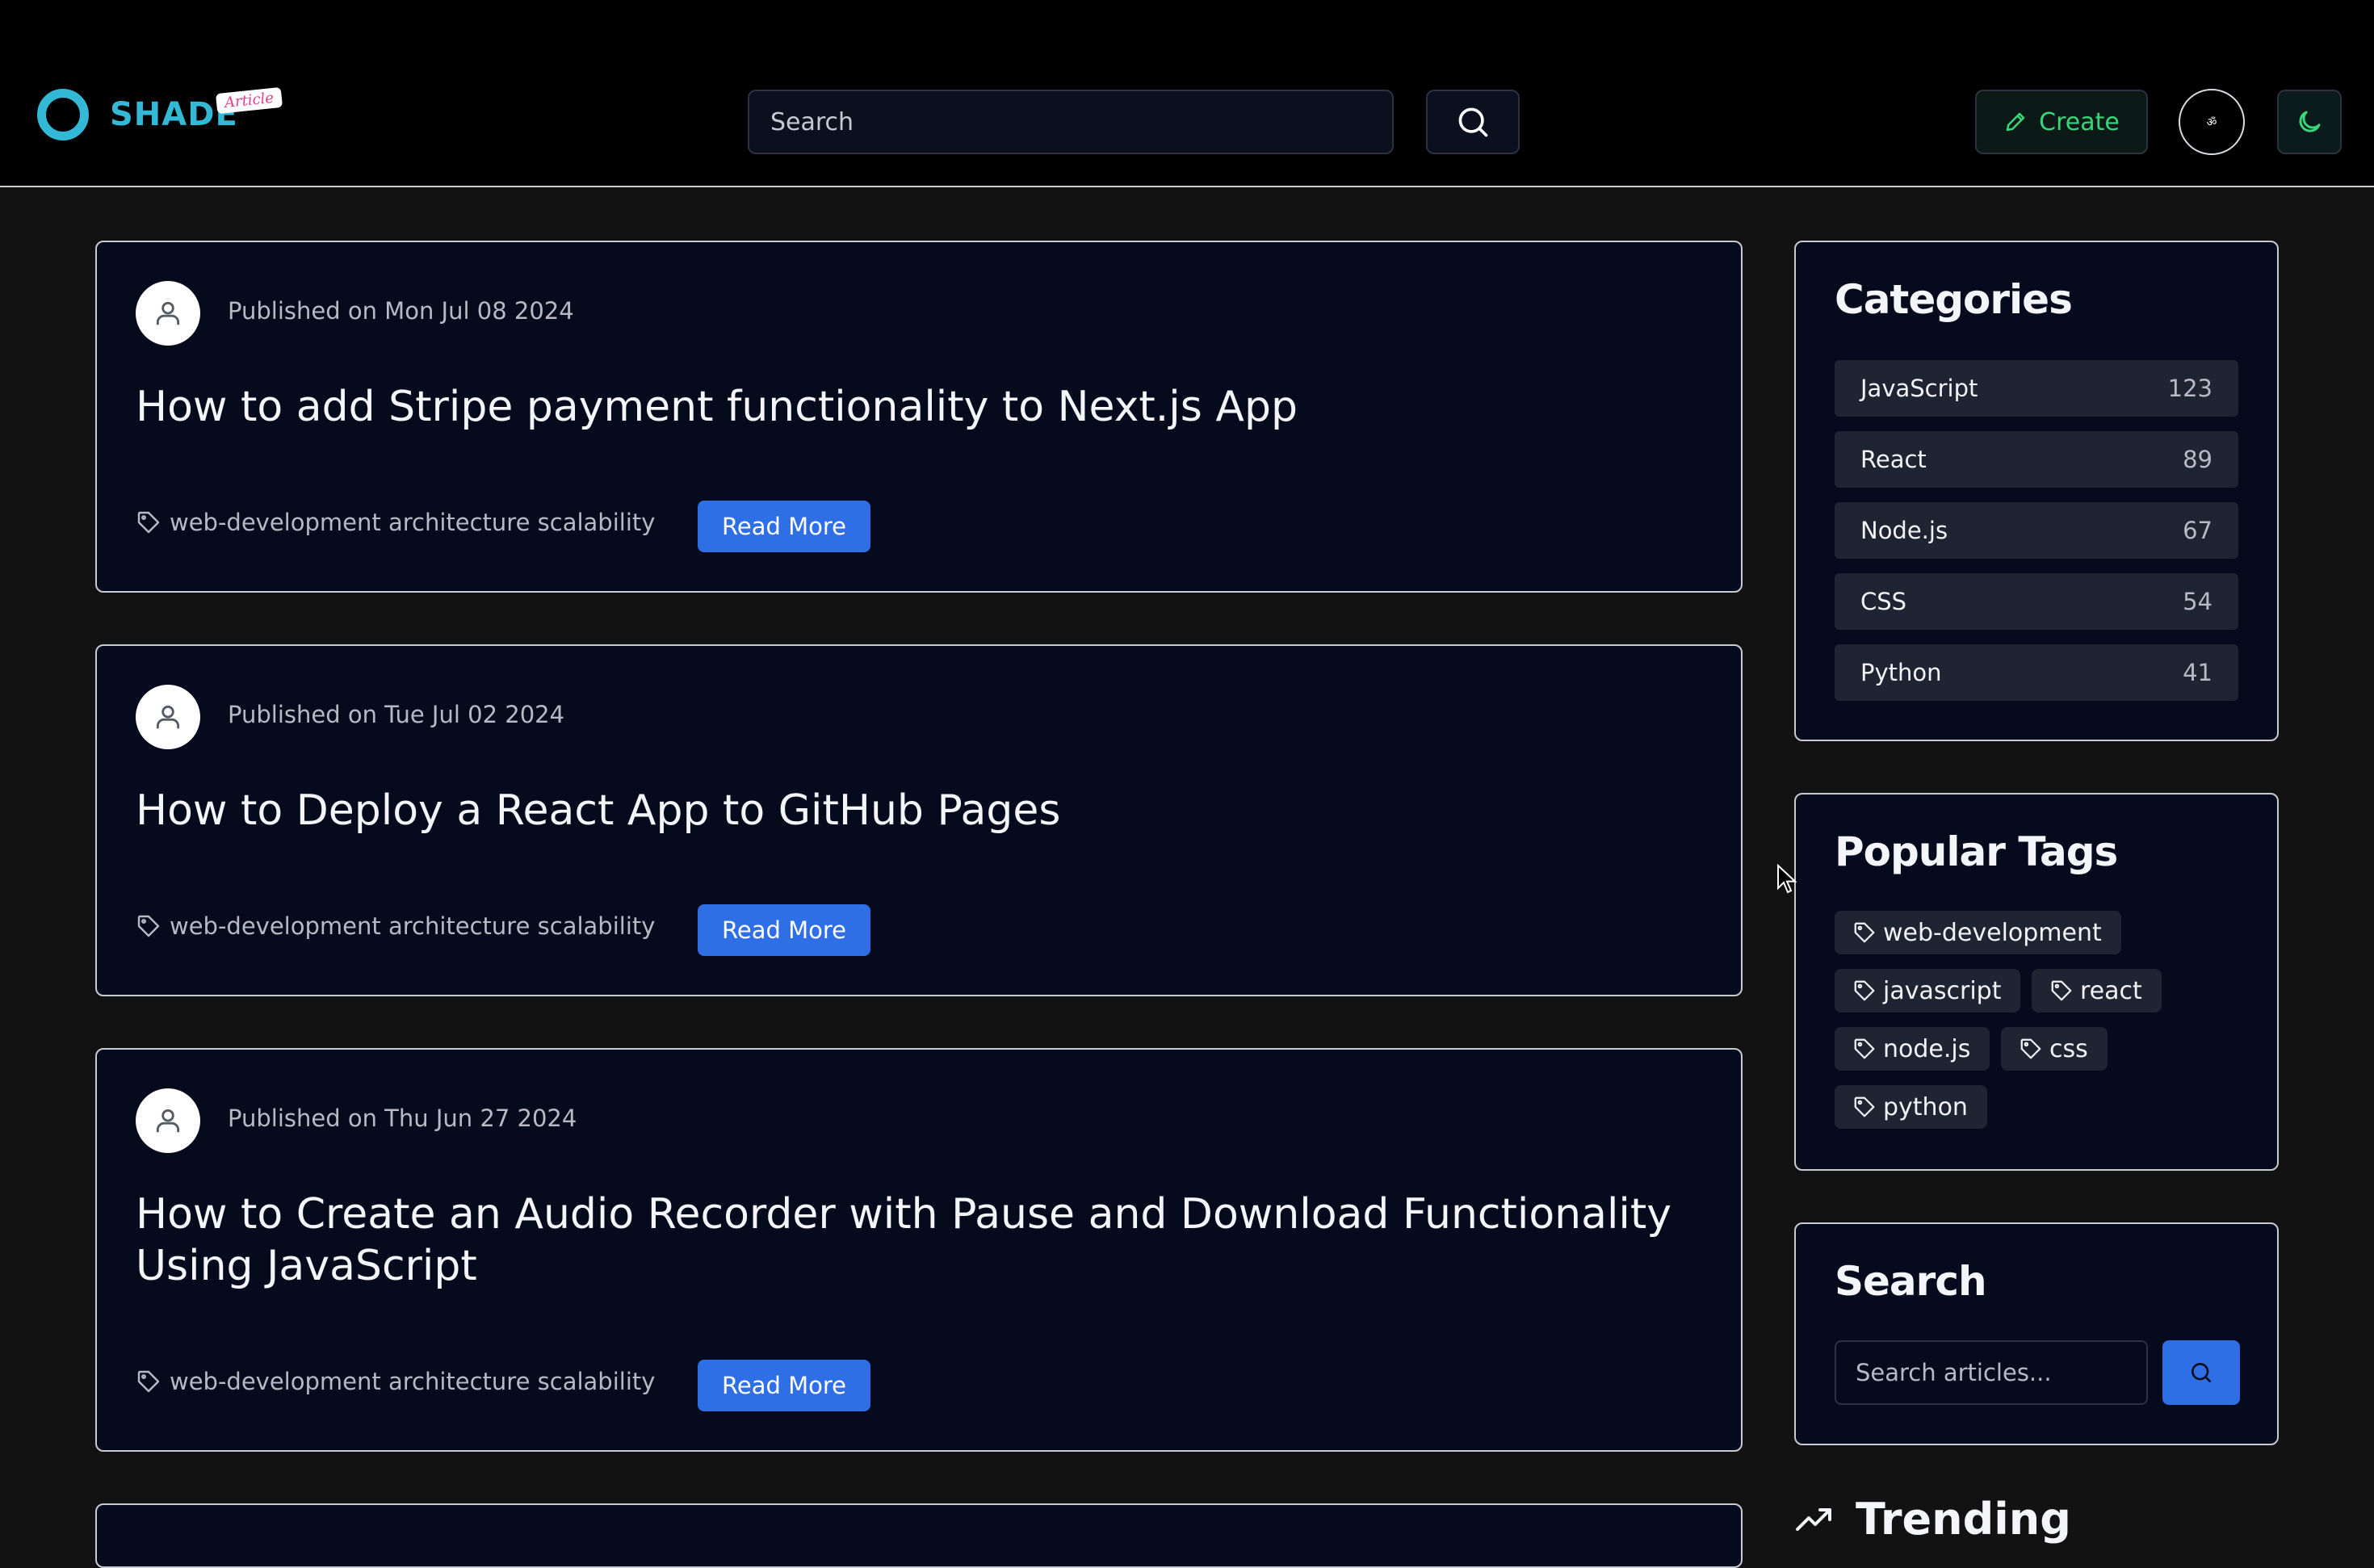 This screenshot has width=2374, height=1568. Describe the element at coordinates (1071, 122) in the screenshot. I see `search-input: Search` at that location.